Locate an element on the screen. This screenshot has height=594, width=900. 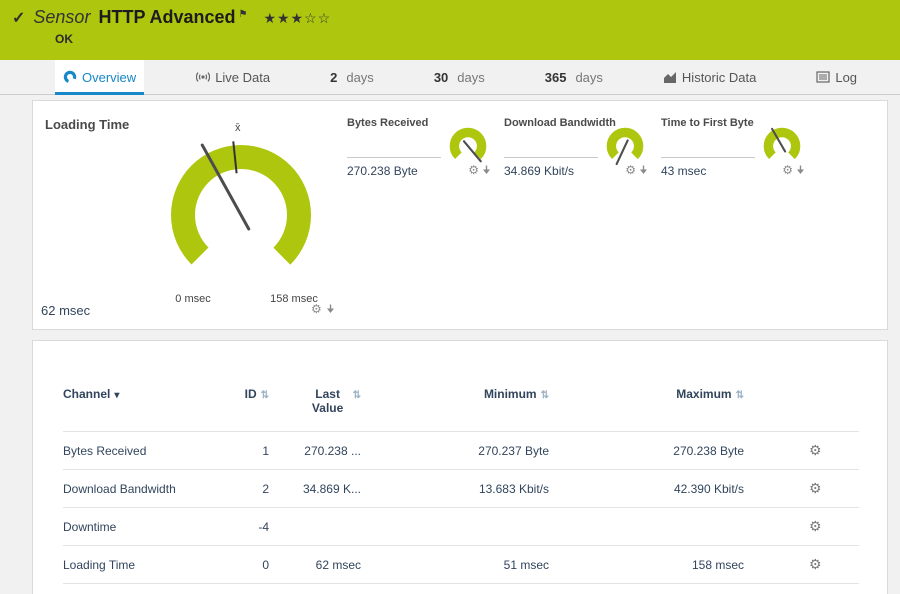
historic-data-chart-icon is located at coordinates (669, 77).